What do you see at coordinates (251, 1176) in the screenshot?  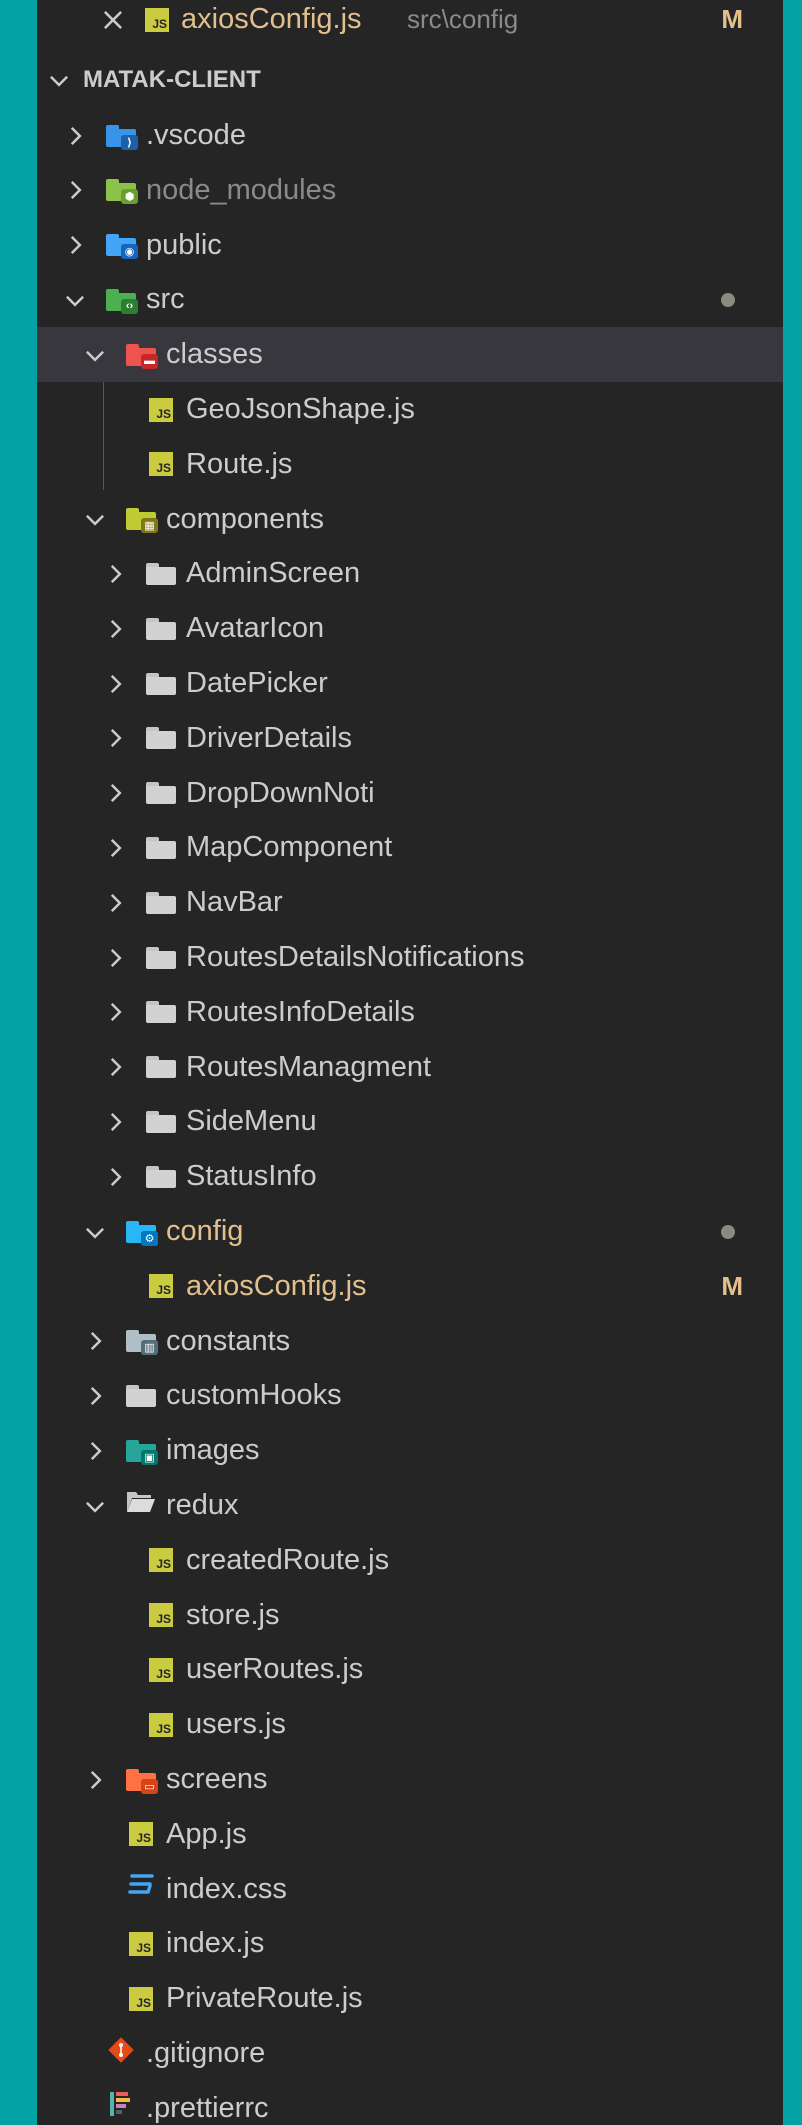 I see `tree-item-label: StatusInfo` at bounding box center [251, 1176].